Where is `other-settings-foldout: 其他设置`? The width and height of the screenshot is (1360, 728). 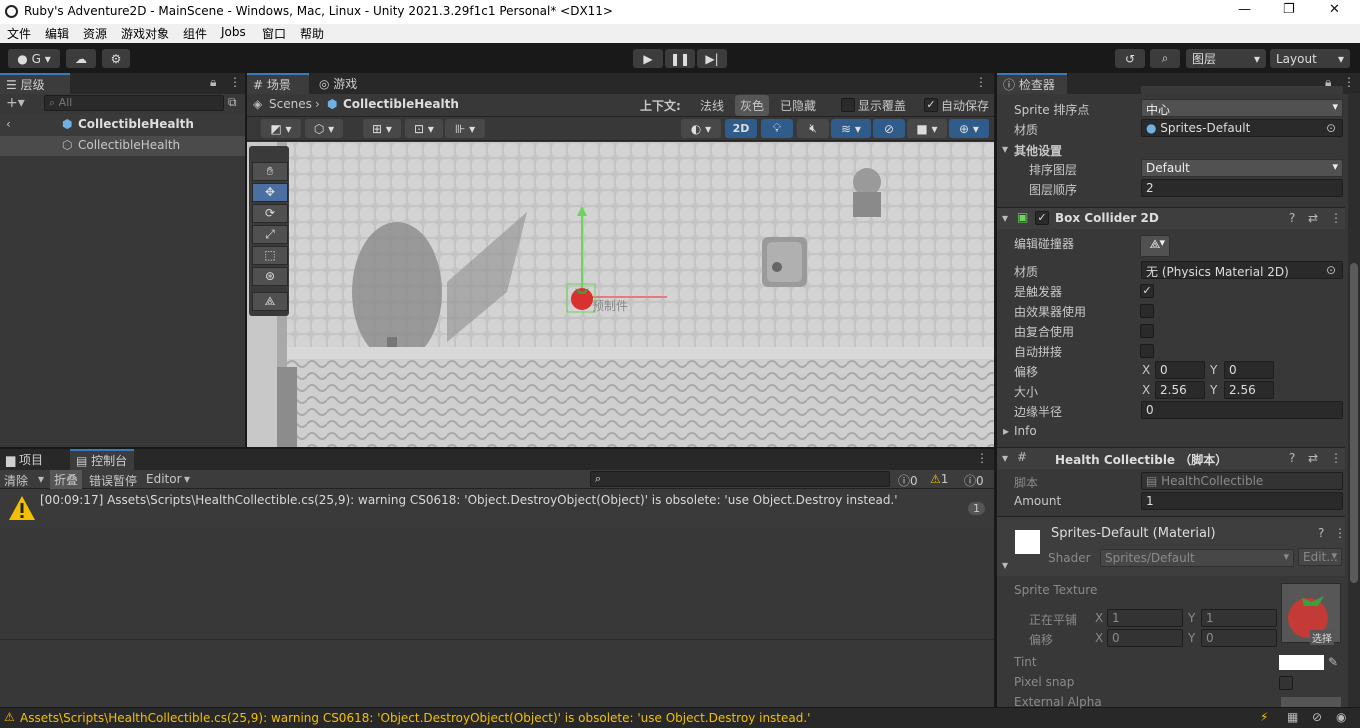
other-settings-foldout: 其他设置 is located at coordinates (1038, 150).